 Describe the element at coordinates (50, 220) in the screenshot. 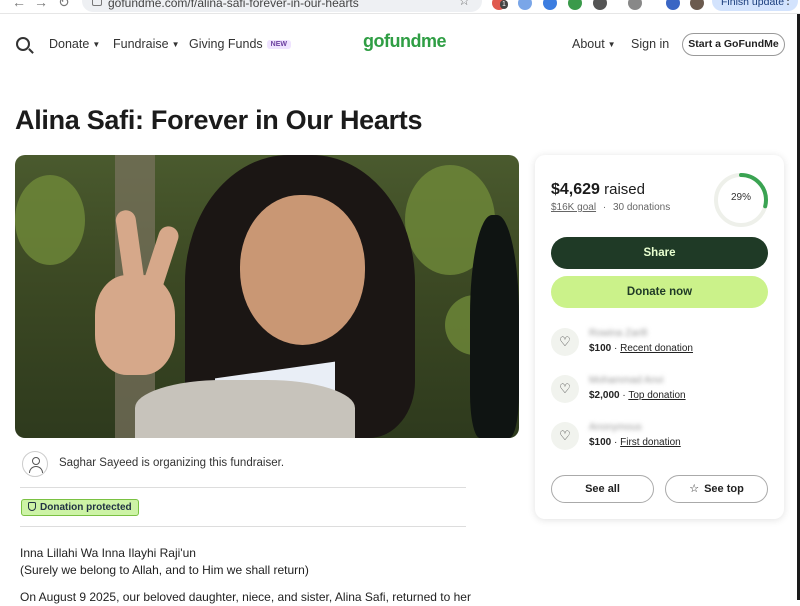

I see `photo-foliage` at that location.